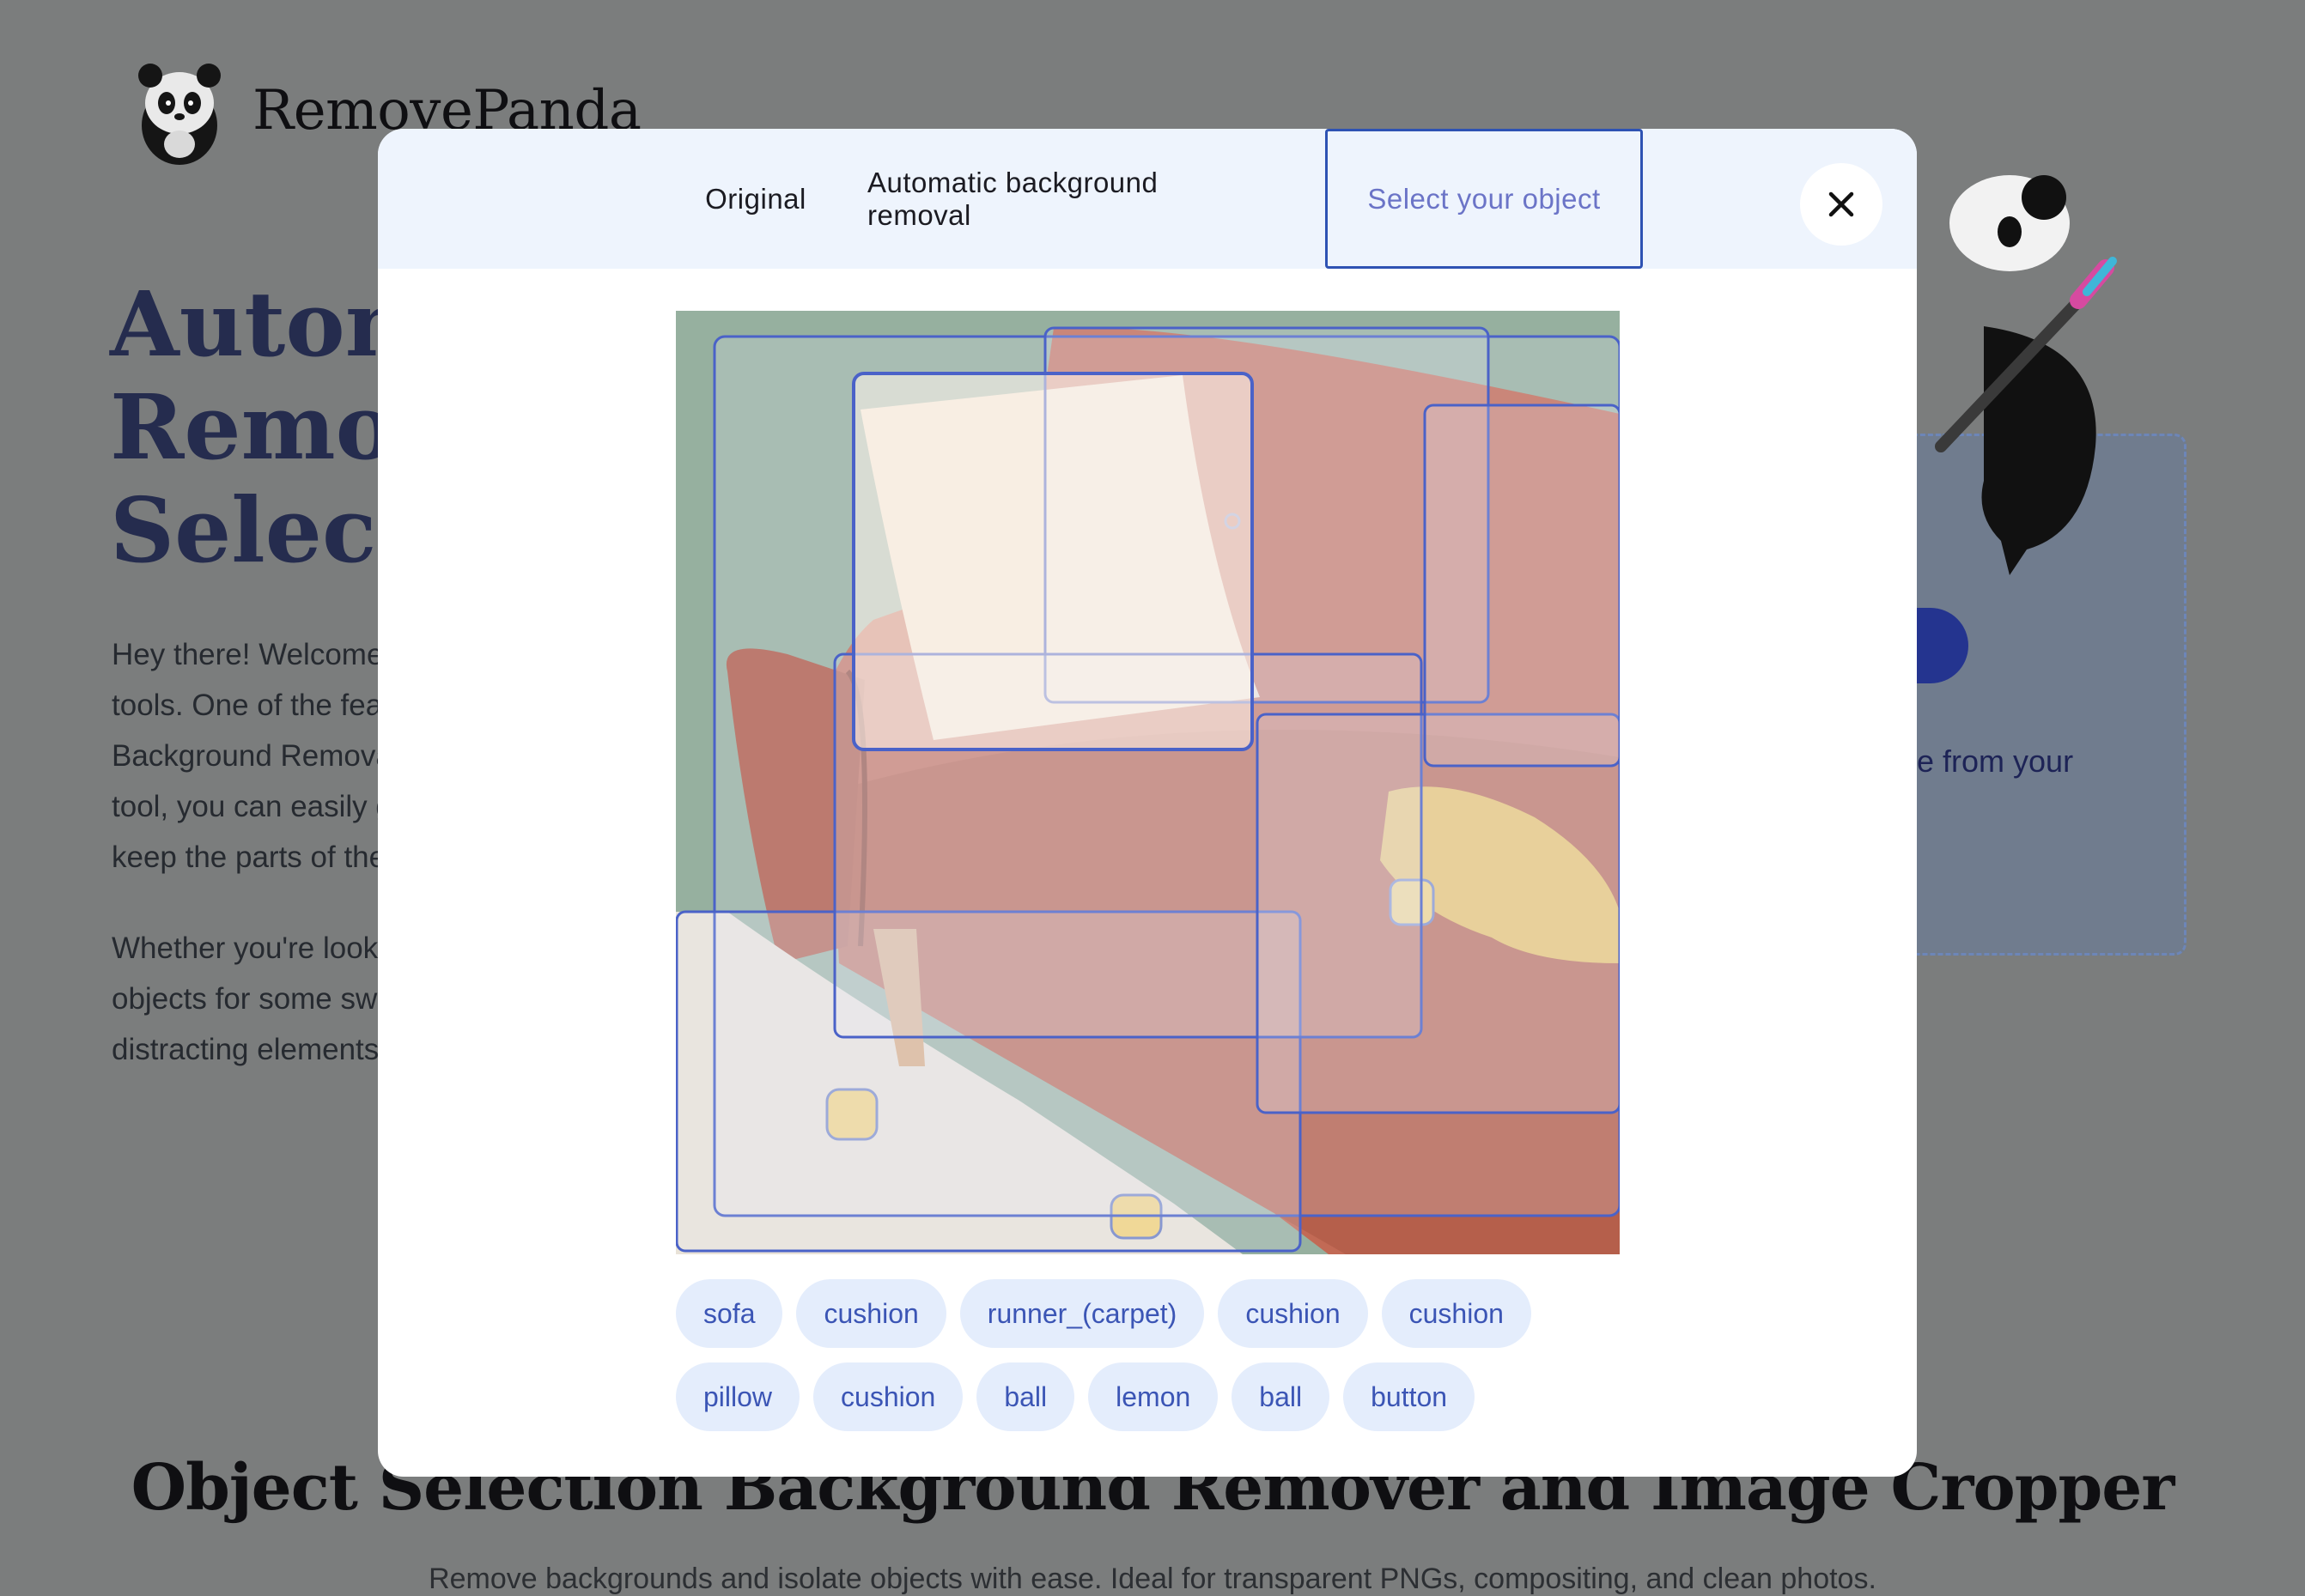 Image resolution: width=2305 pixels, height=1596 pixels. What do you see at coordinates (1082, 1313) in the screenshot?
I see `chip-runner-carpet: runner_(carpet)` at bounding box center [1082, 1313].